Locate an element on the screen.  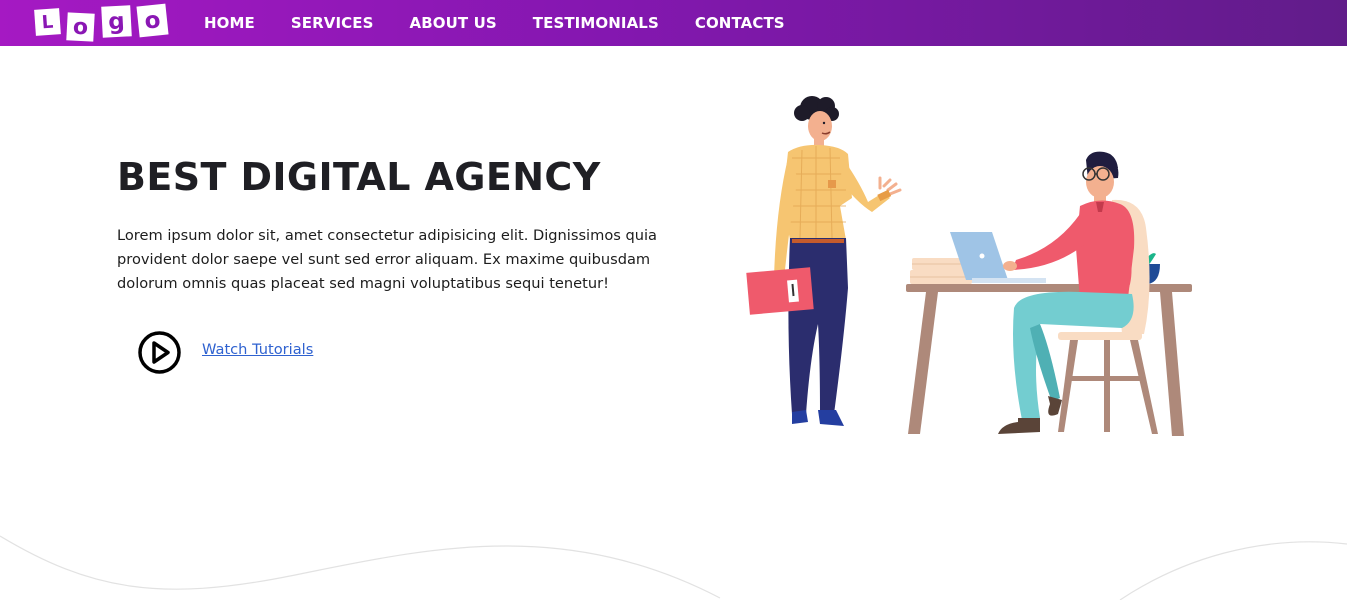
watch-tutorials-link: Watch Tutorials is located at coordinates (257, 349).